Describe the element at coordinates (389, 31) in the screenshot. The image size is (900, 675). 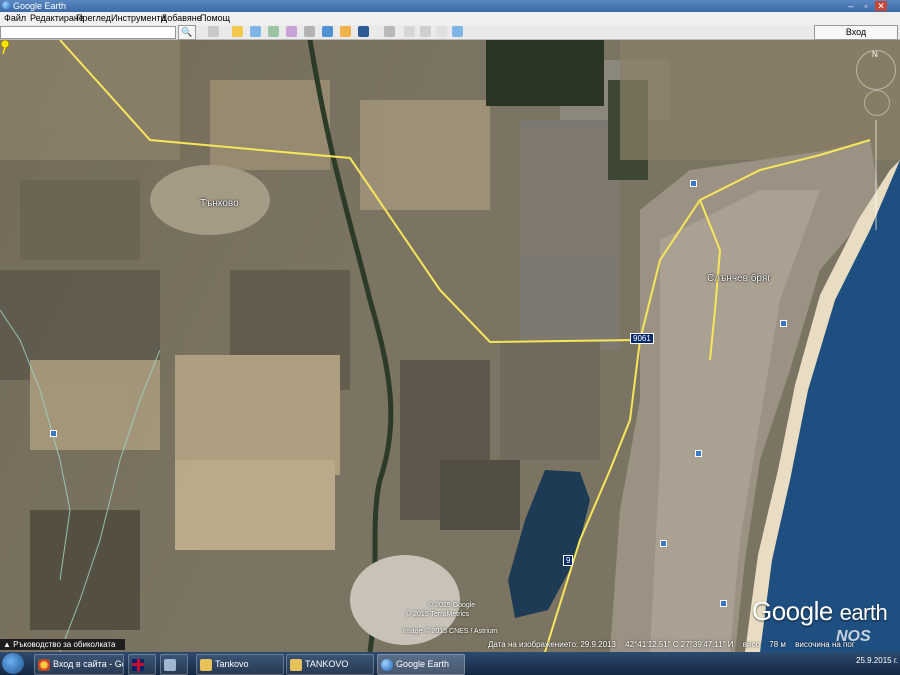
I see `ruler-icon` at that location.